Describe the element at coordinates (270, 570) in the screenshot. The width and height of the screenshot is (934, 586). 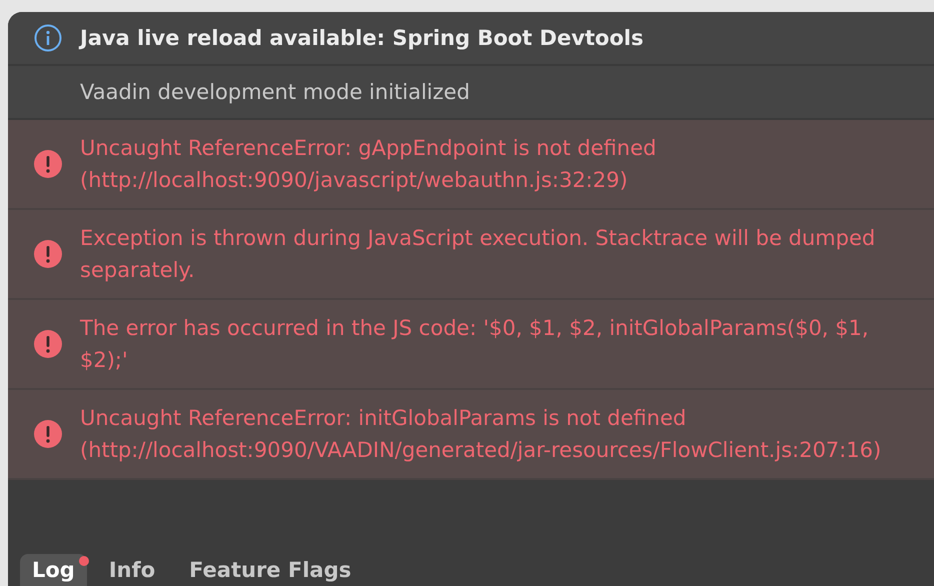
I see `tab: Feature Flags` at that location.